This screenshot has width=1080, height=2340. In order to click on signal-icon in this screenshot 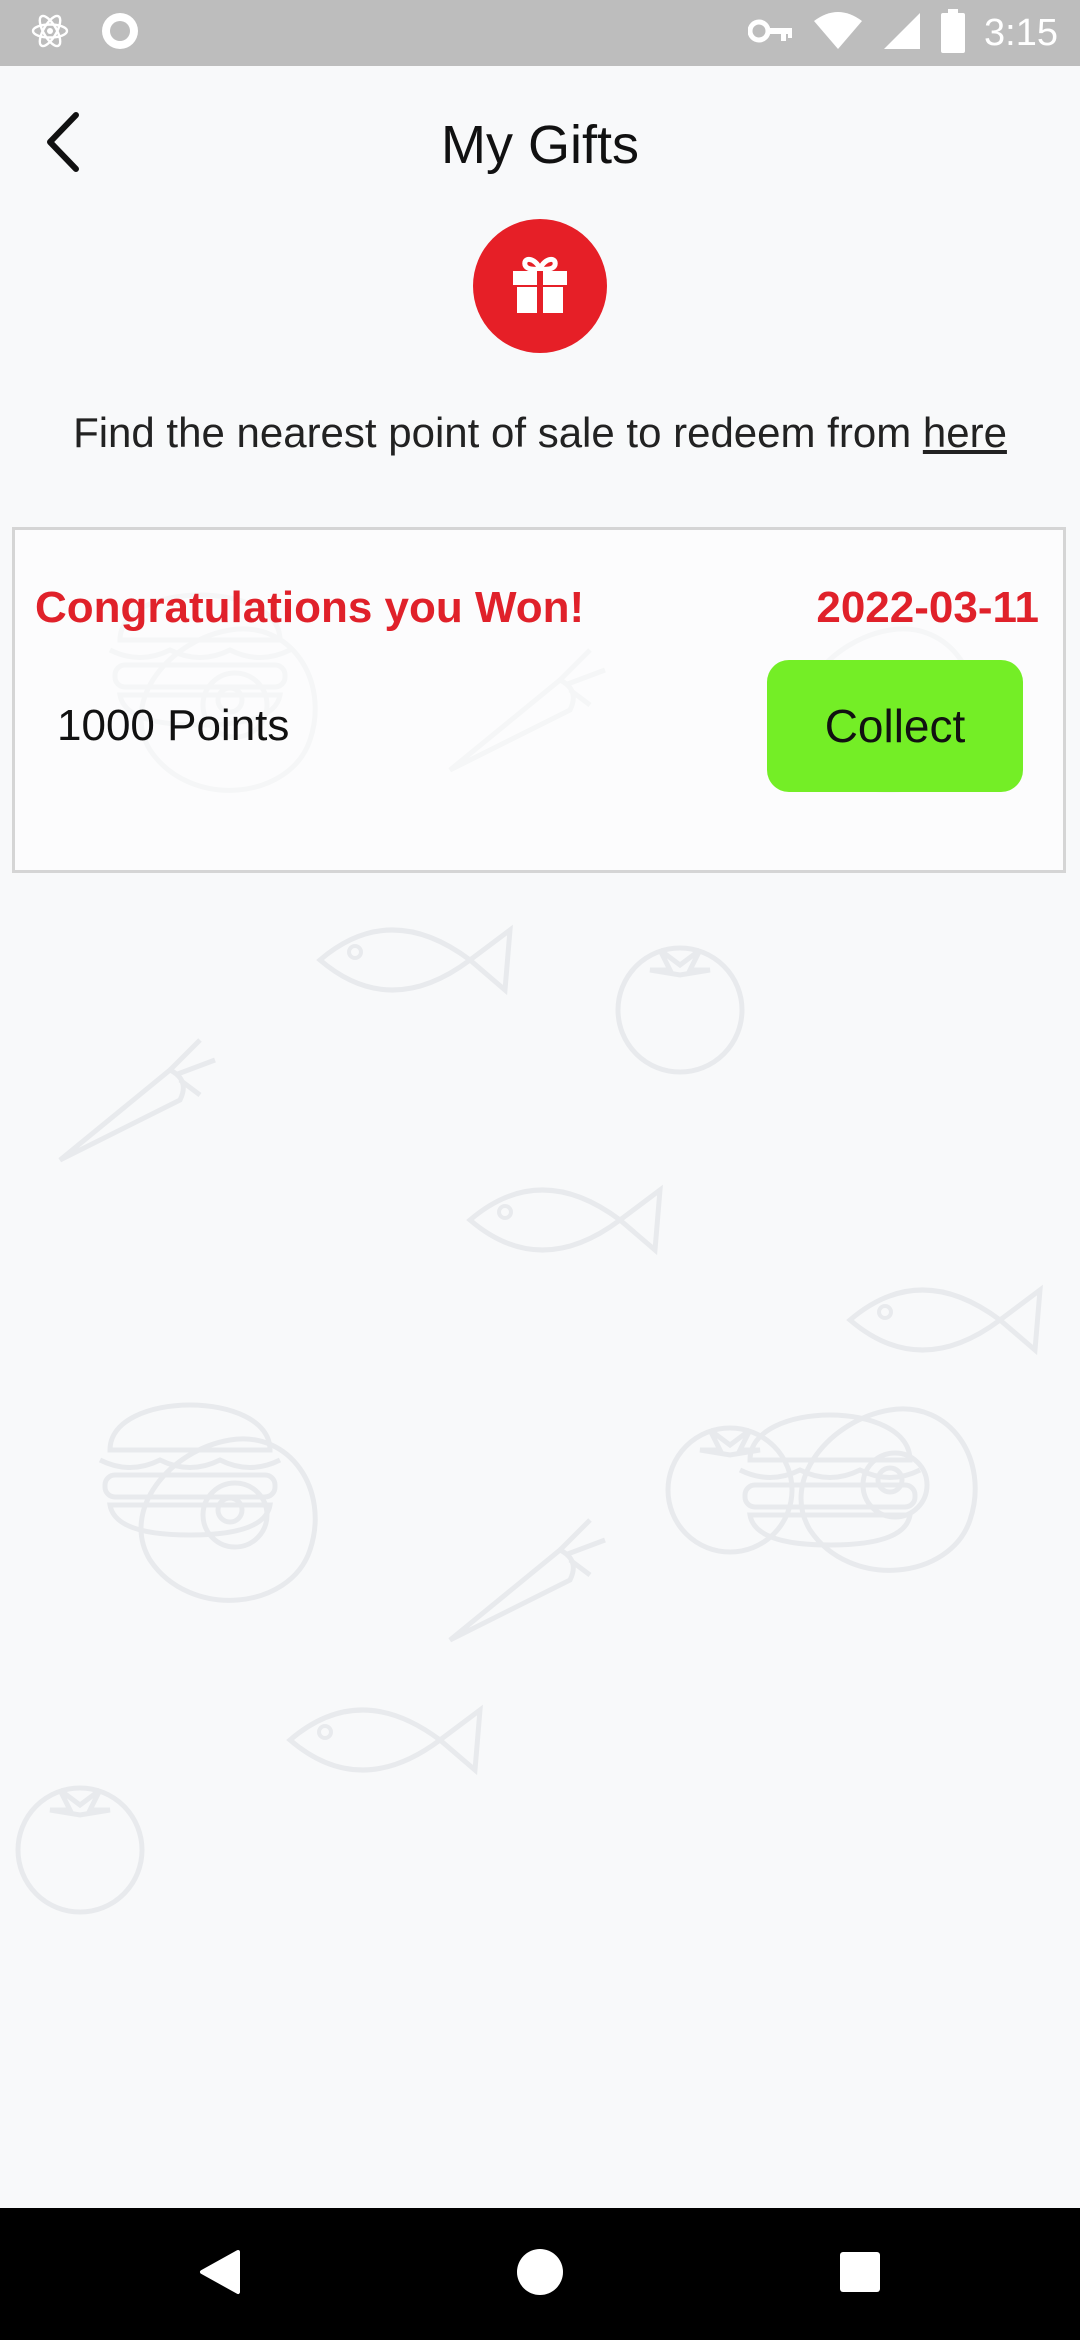, I will do `click(902, 33)`.